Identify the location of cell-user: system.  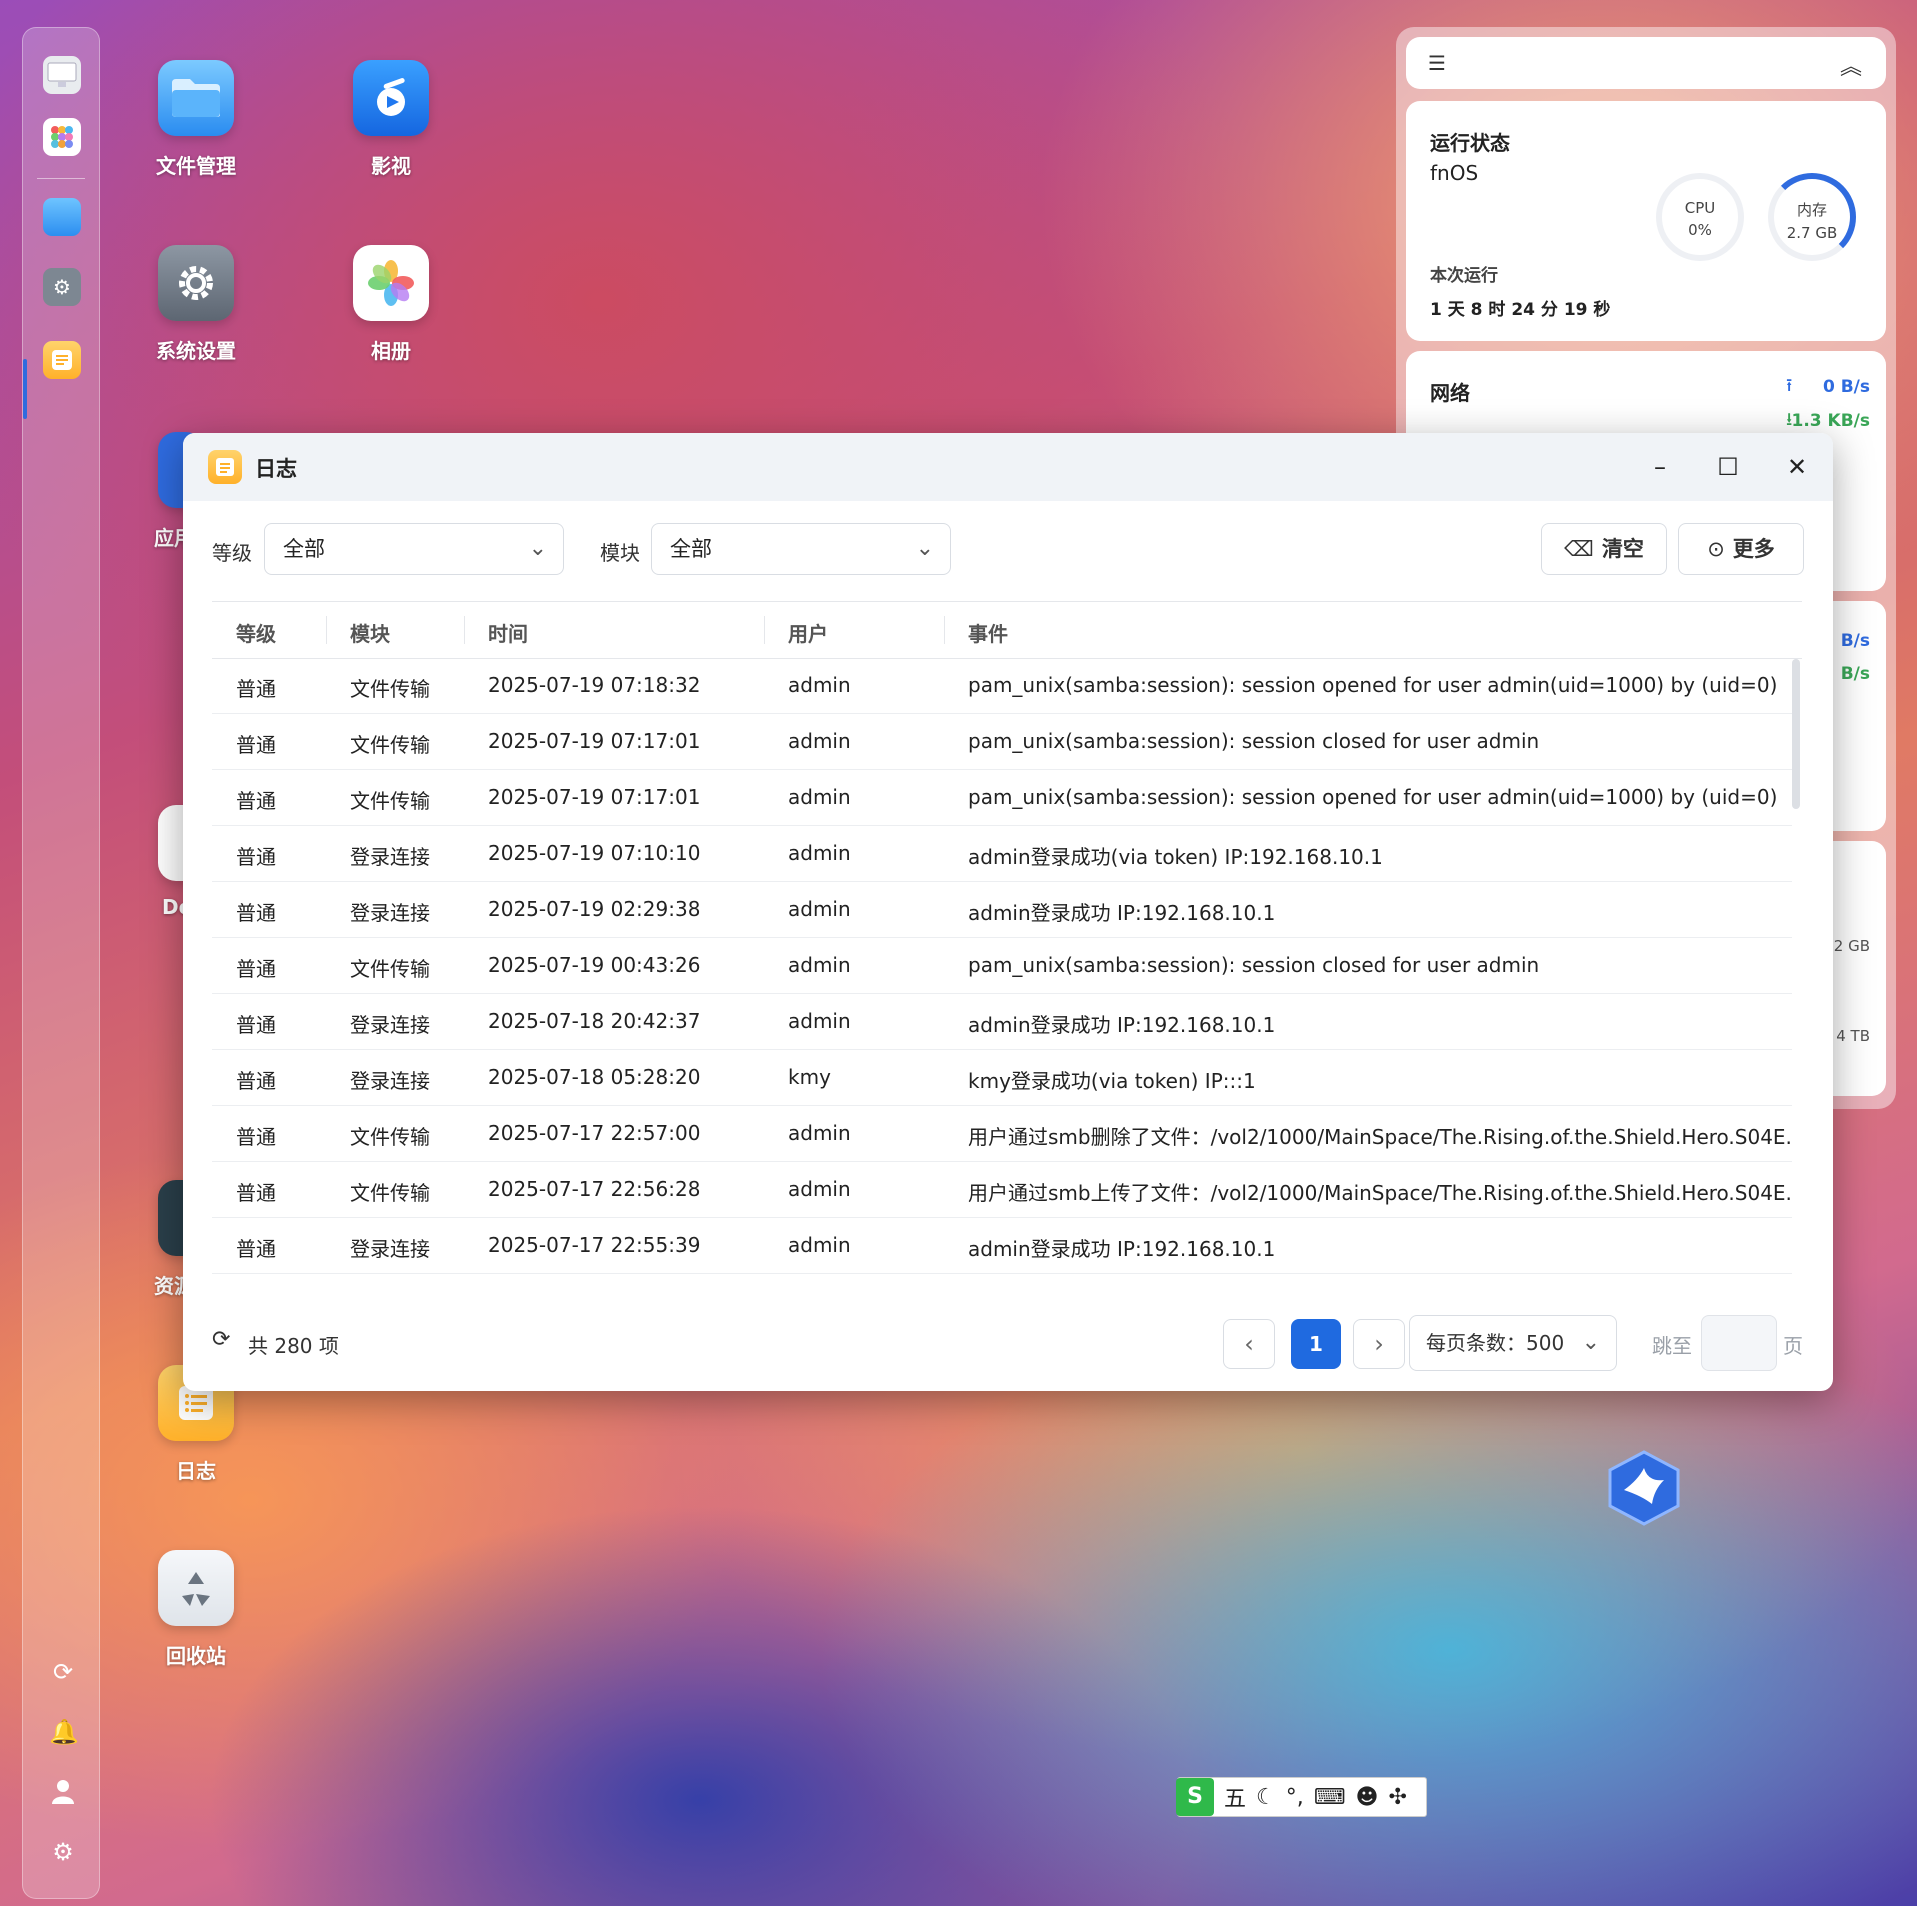
(858, 1290).